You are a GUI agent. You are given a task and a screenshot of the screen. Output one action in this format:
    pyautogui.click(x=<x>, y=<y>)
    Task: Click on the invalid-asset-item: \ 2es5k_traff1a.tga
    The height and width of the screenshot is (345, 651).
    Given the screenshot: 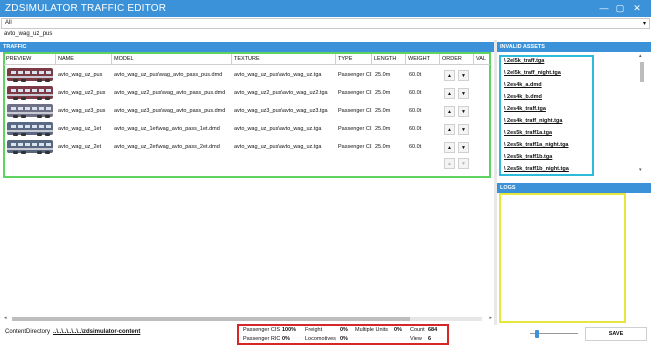 What is the action you would take?
    pyautogui.click(x=528, y=133)
    